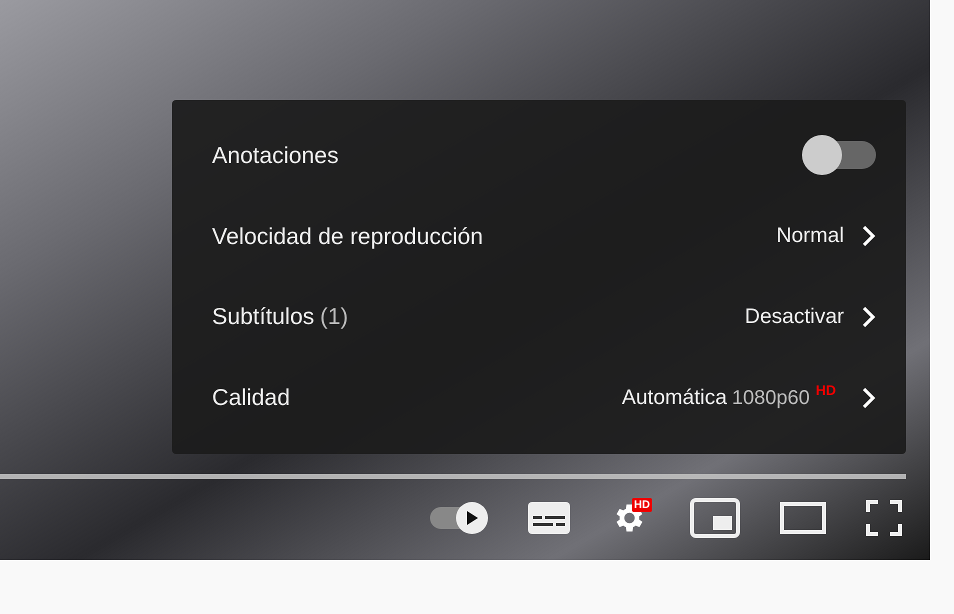 Image resolution: width=954 pixels, height=614 pixels. I want to click on autoplay-toggle, so click(459, 518).